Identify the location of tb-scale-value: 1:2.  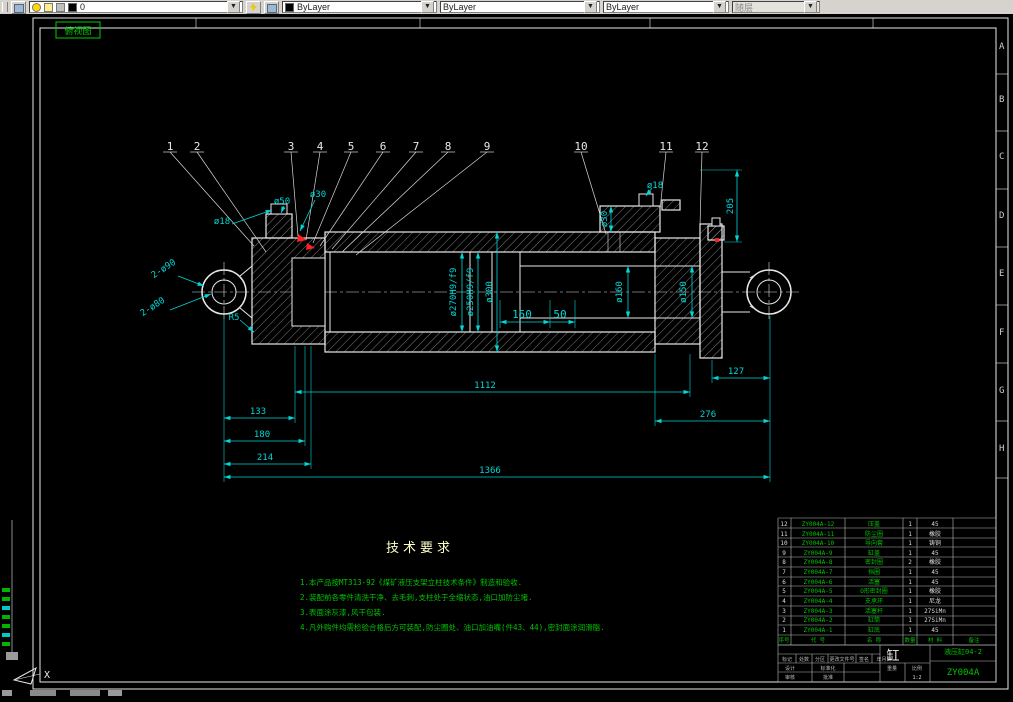
(916, 678).